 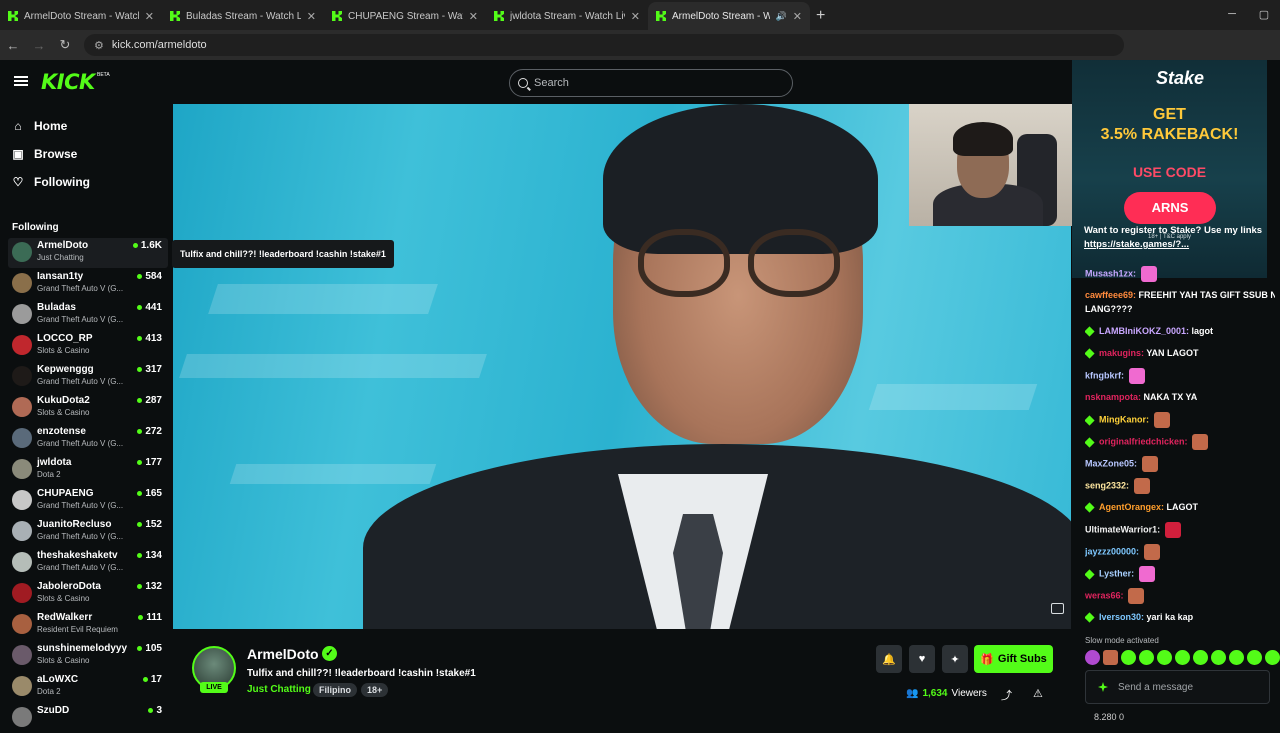 What do you see at coordinates (1057, 608) in the screenshot?
I see `picture-in-picture-icon` at bounding box center [1057, 608].